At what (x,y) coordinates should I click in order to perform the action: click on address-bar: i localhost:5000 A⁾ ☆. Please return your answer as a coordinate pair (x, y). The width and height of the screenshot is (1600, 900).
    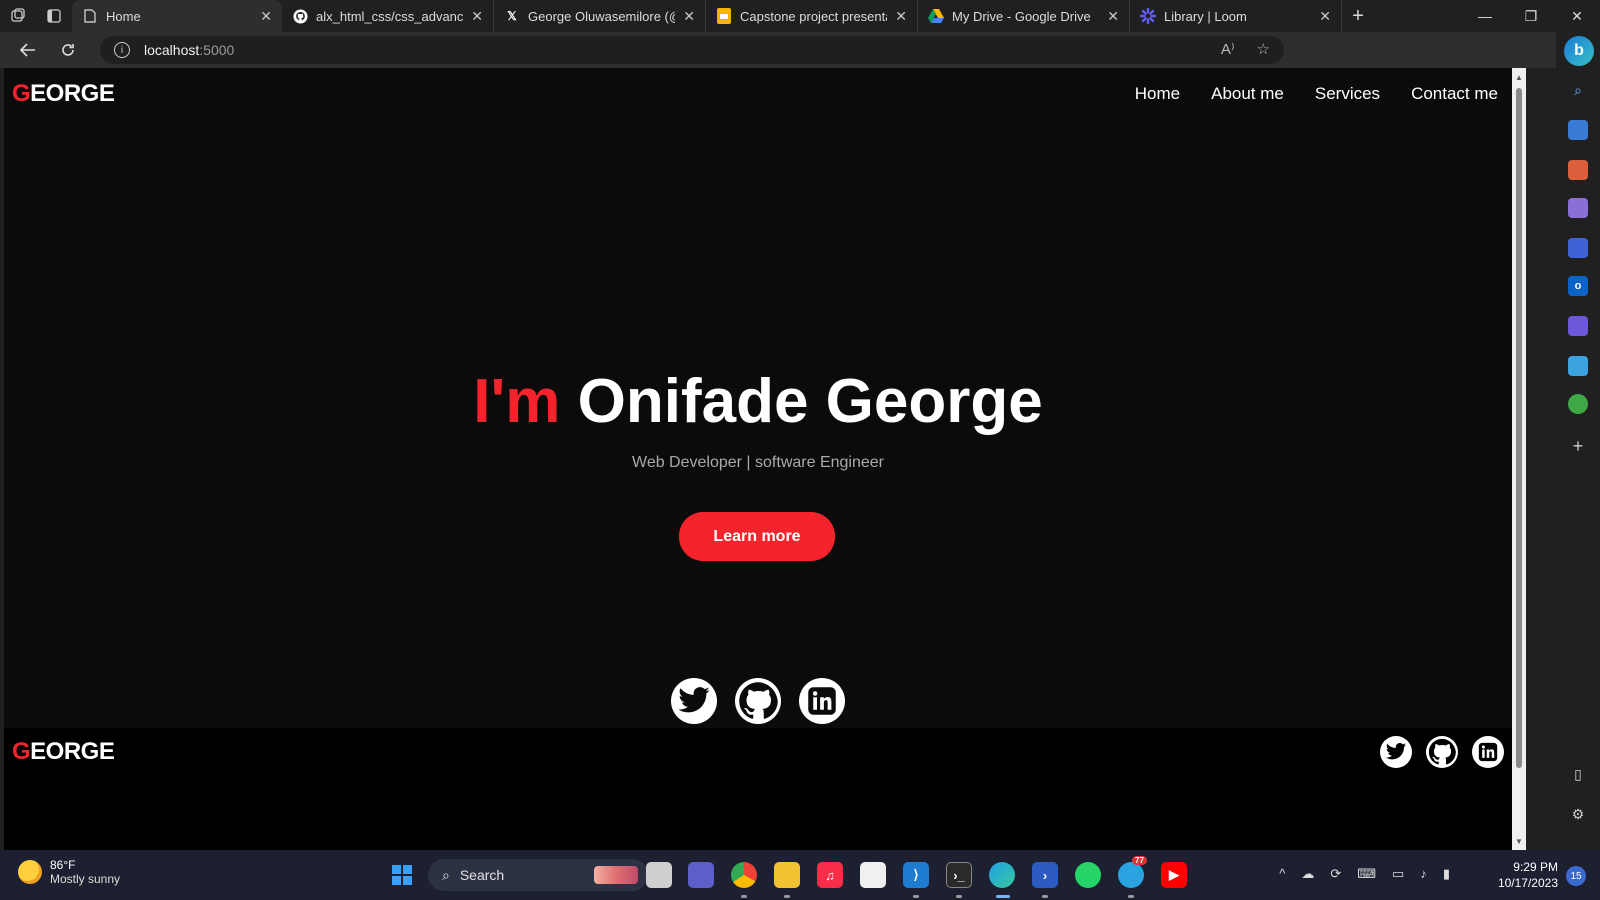
    Looking at the image, I should click on (692, 50).